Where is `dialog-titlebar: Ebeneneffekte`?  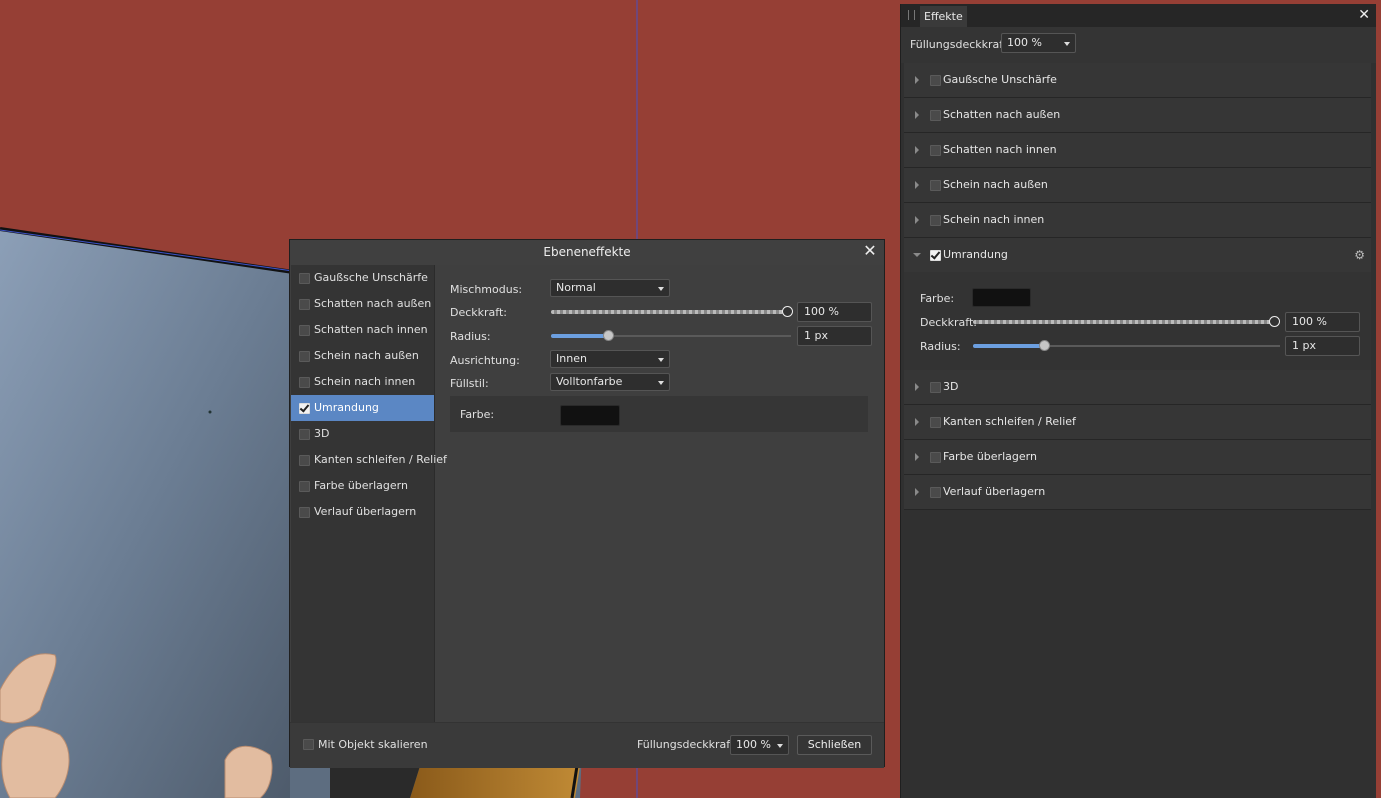 dialog-titlebar: Ebeneneffekte is located at coordinates (587, 252).